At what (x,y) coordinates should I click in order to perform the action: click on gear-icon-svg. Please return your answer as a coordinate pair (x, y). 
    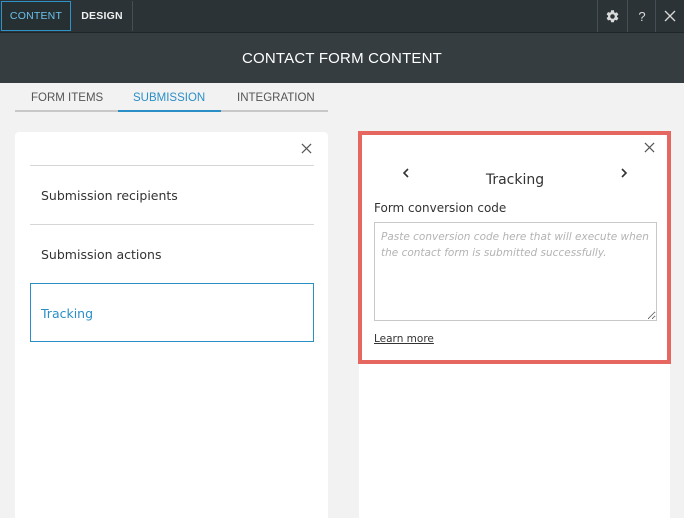
    Looking at the image, I should click on (612, 15).